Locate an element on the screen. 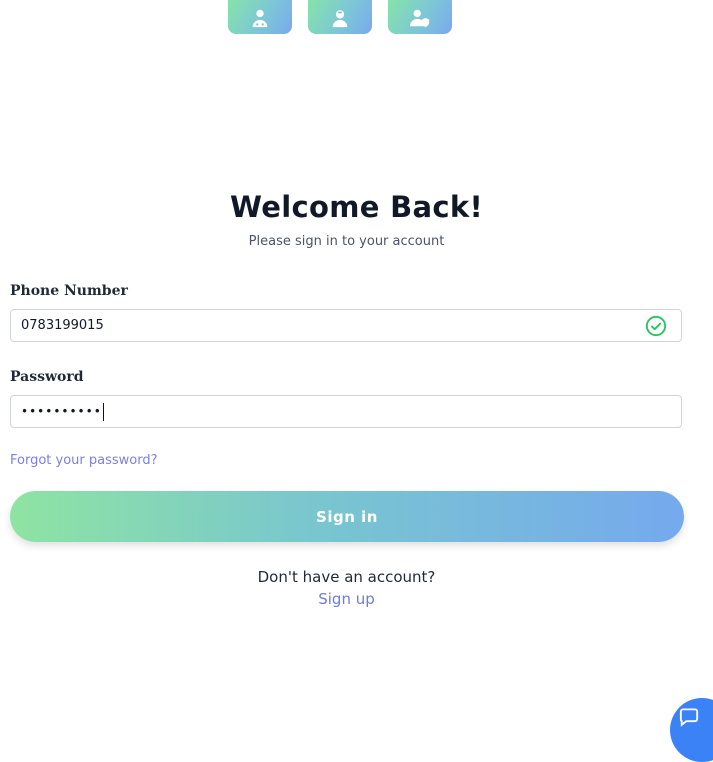 The width and height of the screenshot is (713, 762). sign-up-link: Sign up is located at coordinates (346, 599).